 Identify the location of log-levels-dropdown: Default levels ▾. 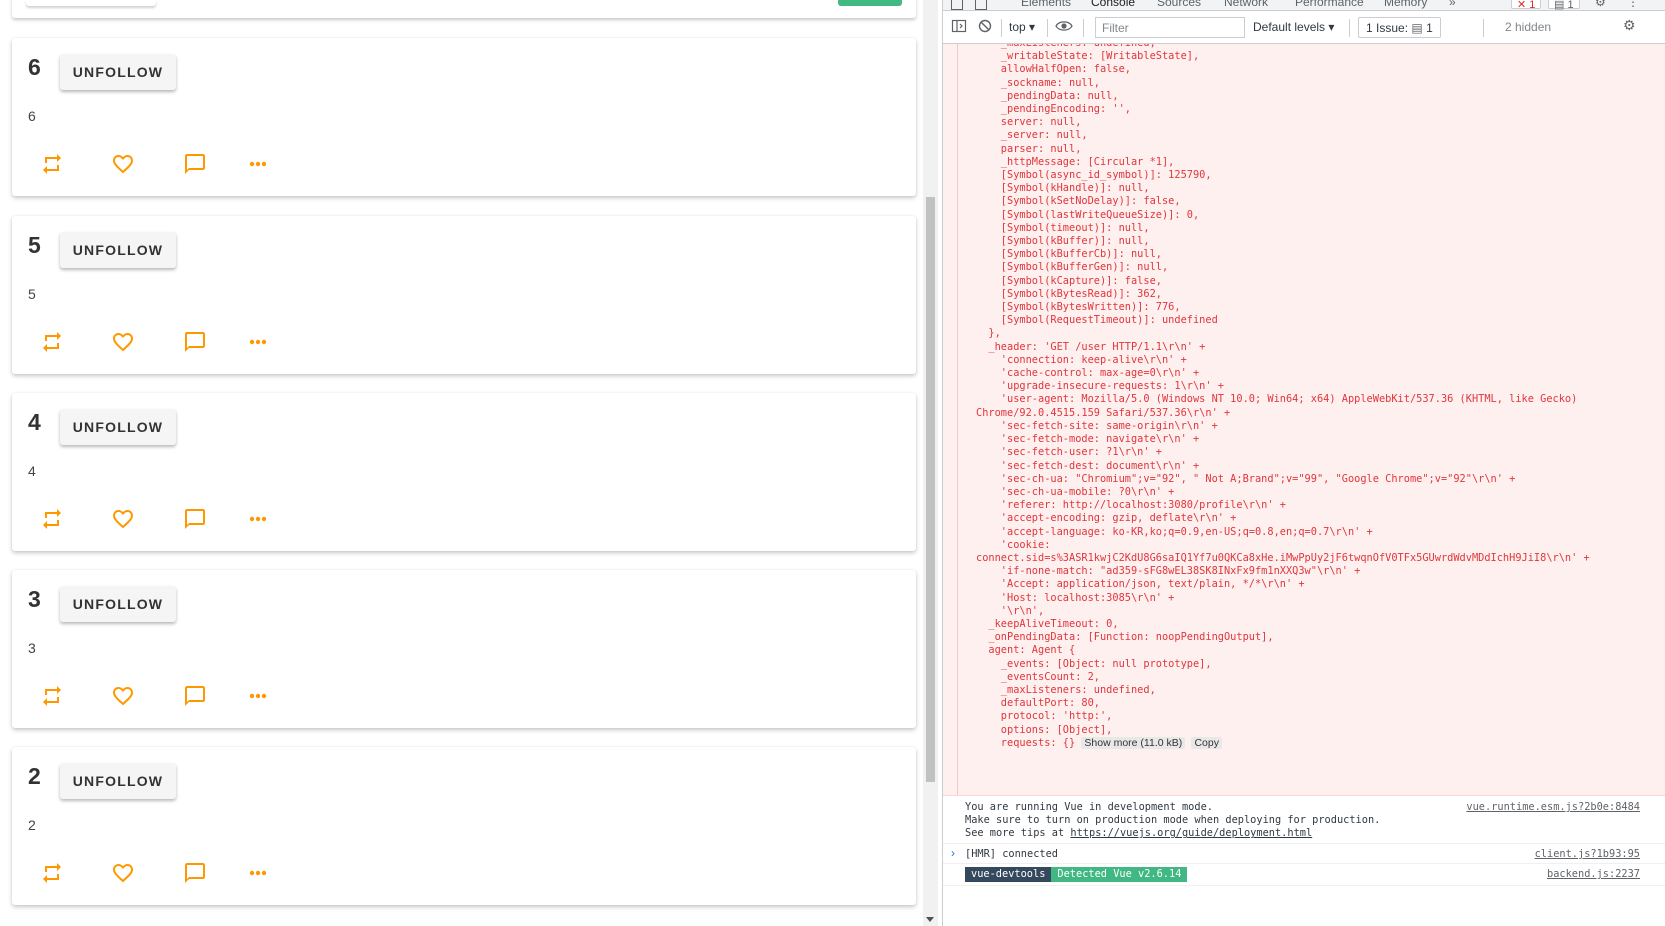
(1293, 27).